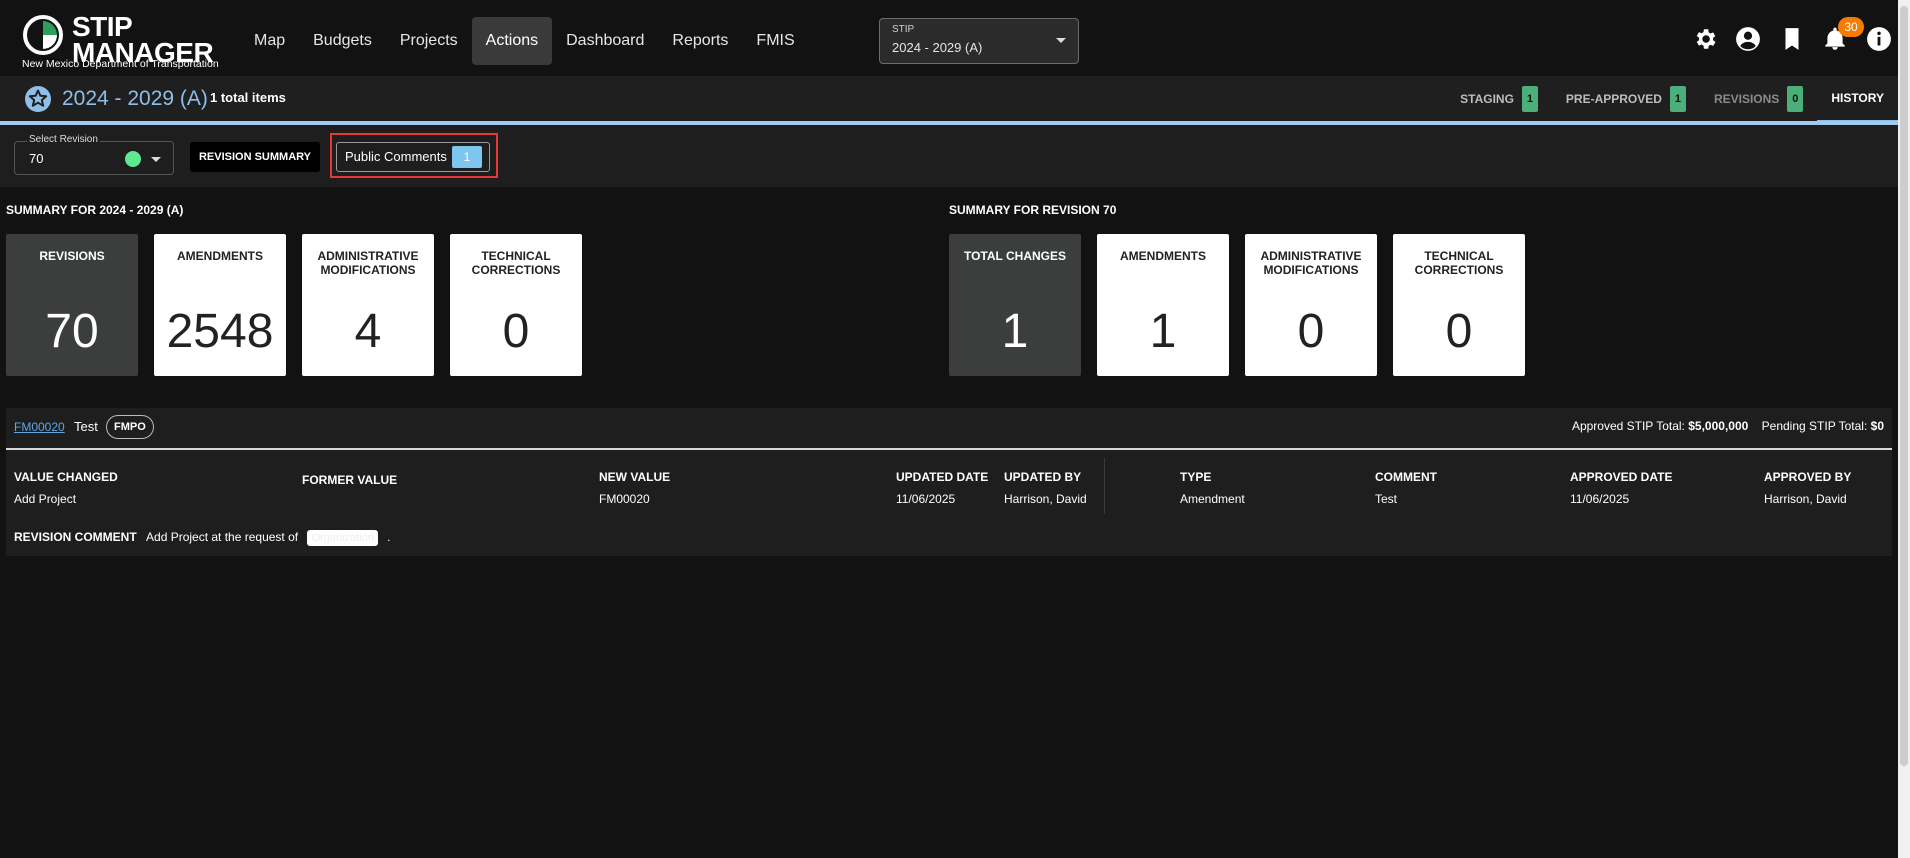  What do you see at coordinates (1879, 39) in the screenshot?
I see `info-icon` at bounding box center [1879, 39].